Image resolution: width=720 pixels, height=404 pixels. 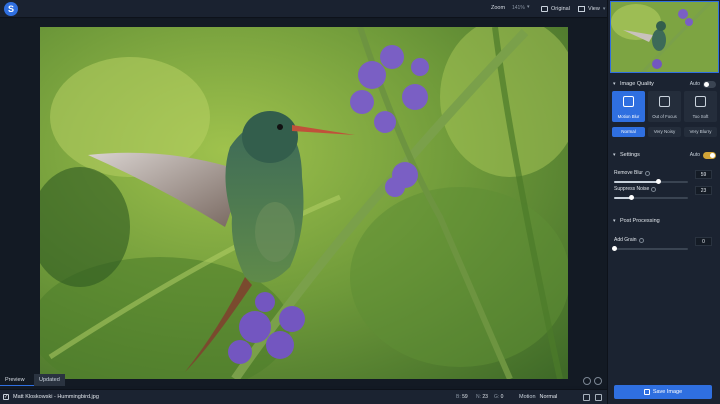 I want to click on preview-tabs: Preview Updated, so click(x=32, y=380).